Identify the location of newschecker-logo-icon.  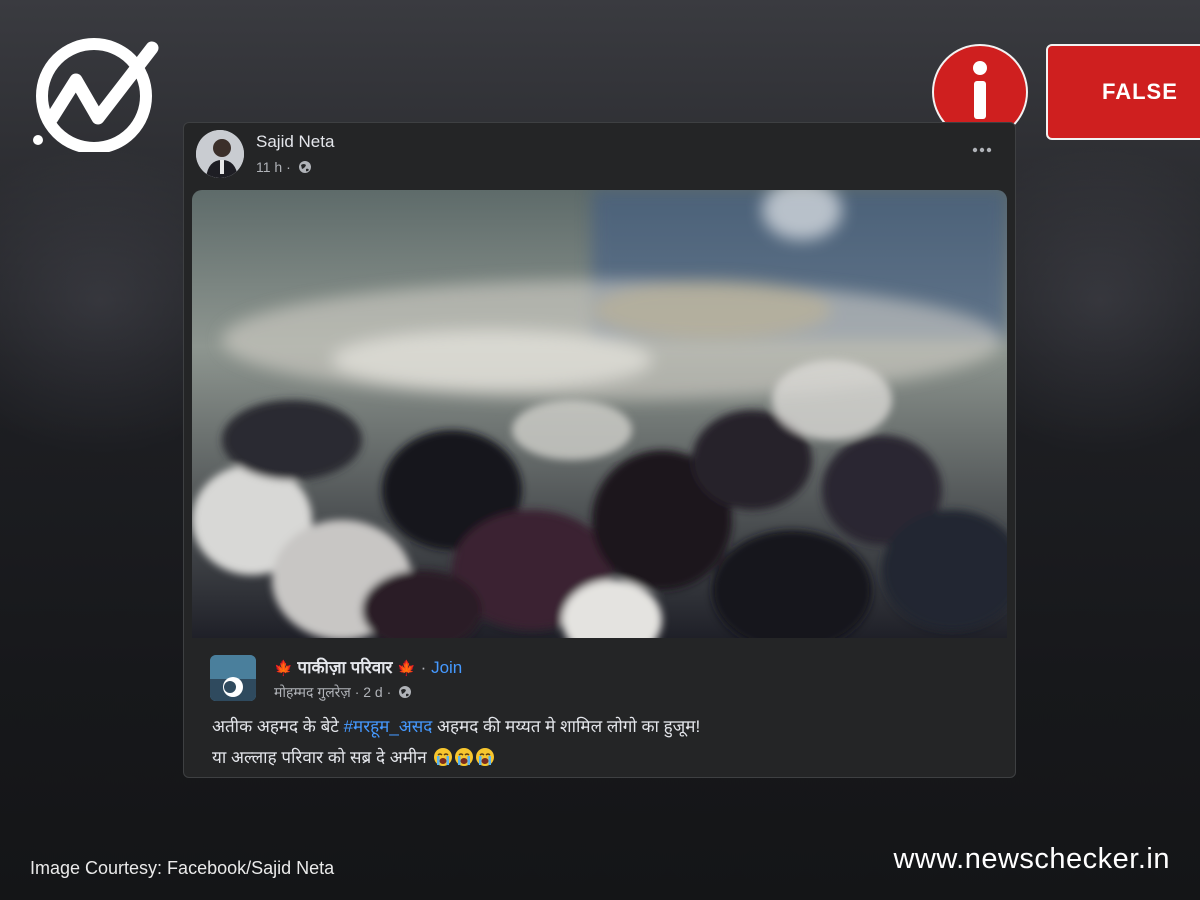
(96, 95).